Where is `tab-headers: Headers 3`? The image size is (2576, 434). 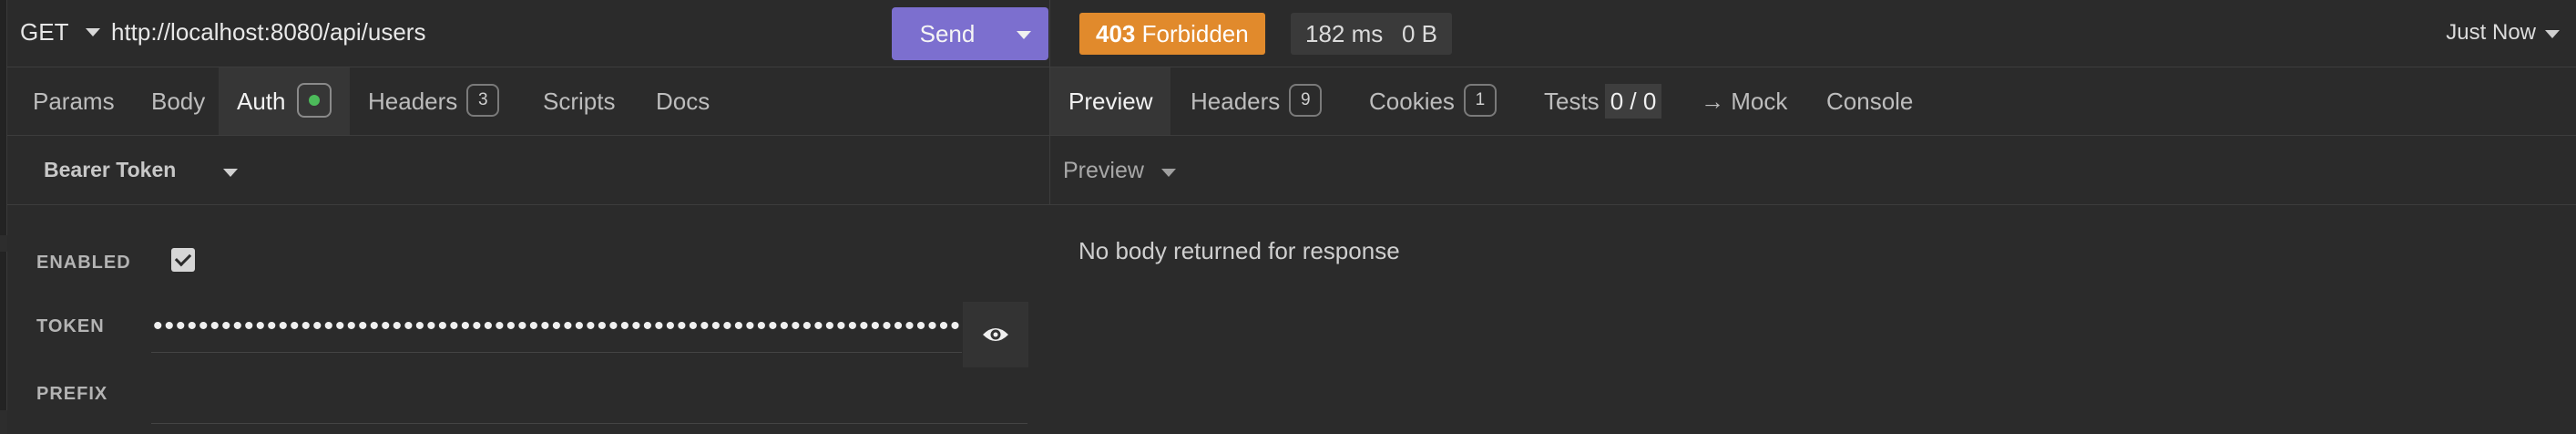 tab-headers: Headers 3 is located at coordinates (433, 101).